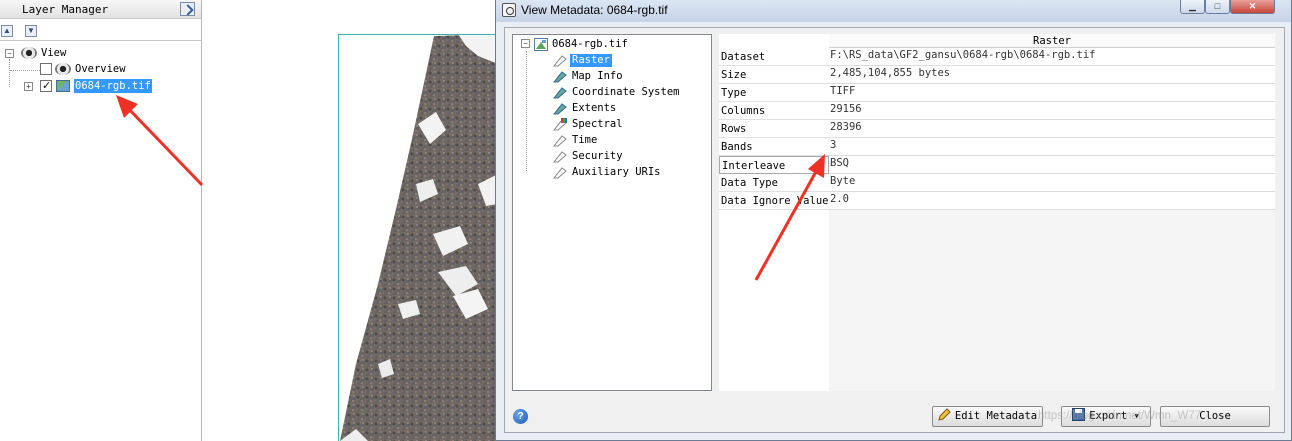 Image resolution: width=1292 pixels, height=441 pixels. I want to click on row-key: Columns, so click(774, 111).